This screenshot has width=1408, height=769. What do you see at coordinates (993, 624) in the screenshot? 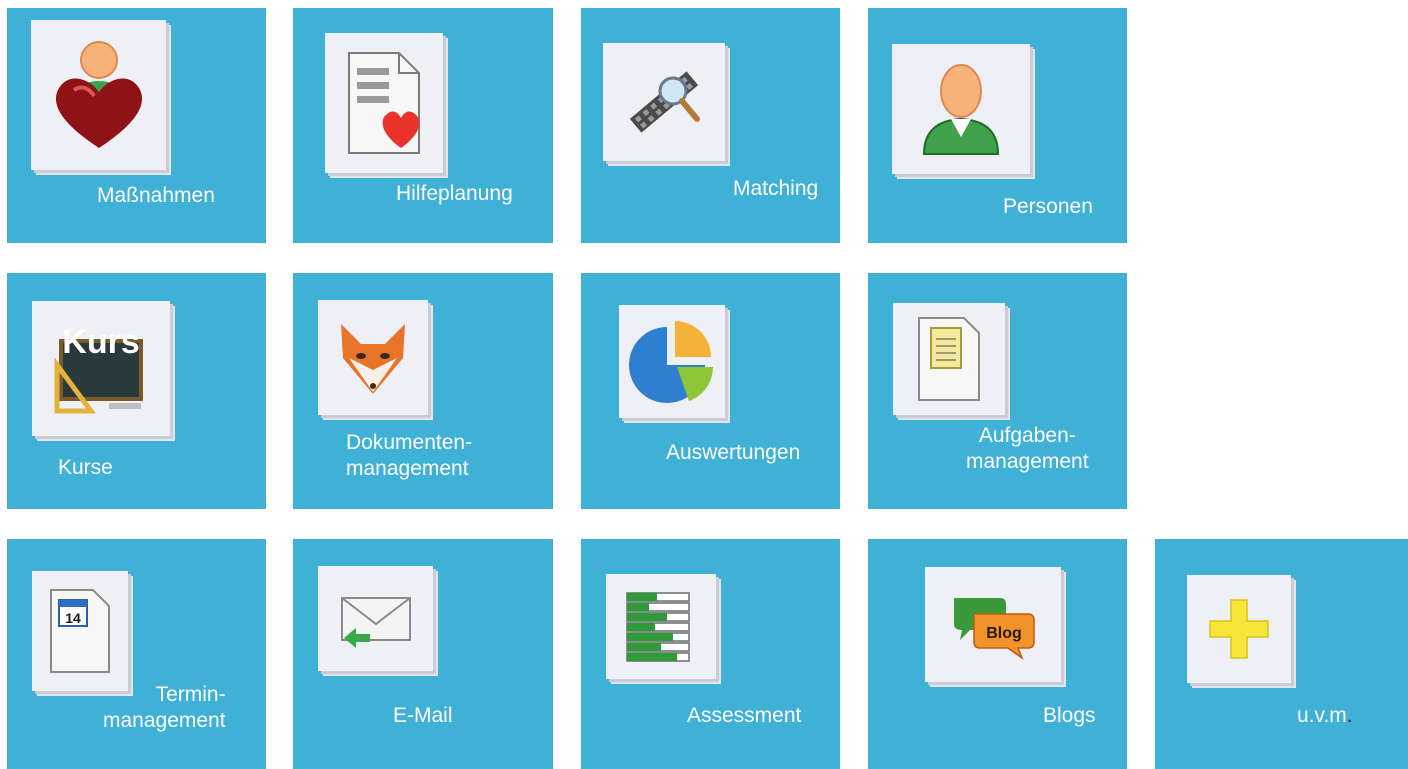
I see `blog-bubbles-icon: Blog` at bounding box center [993, 624].